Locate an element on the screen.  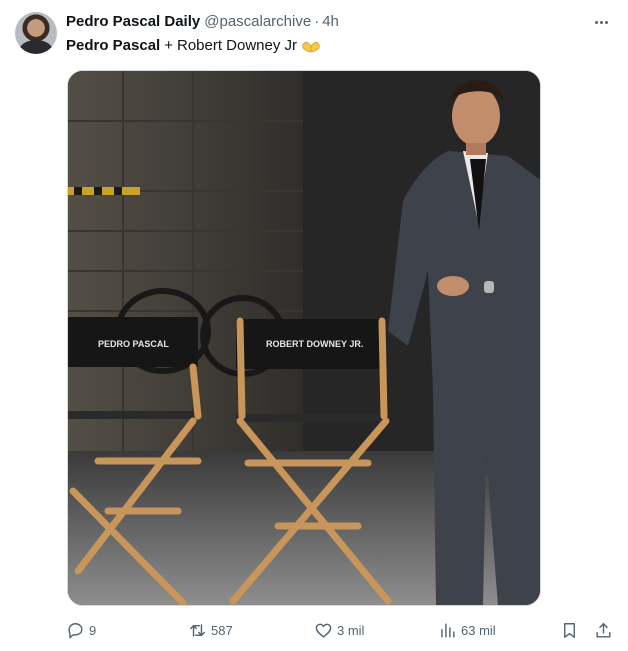
retweet-count: 587 is located at coordinates (222, 630).